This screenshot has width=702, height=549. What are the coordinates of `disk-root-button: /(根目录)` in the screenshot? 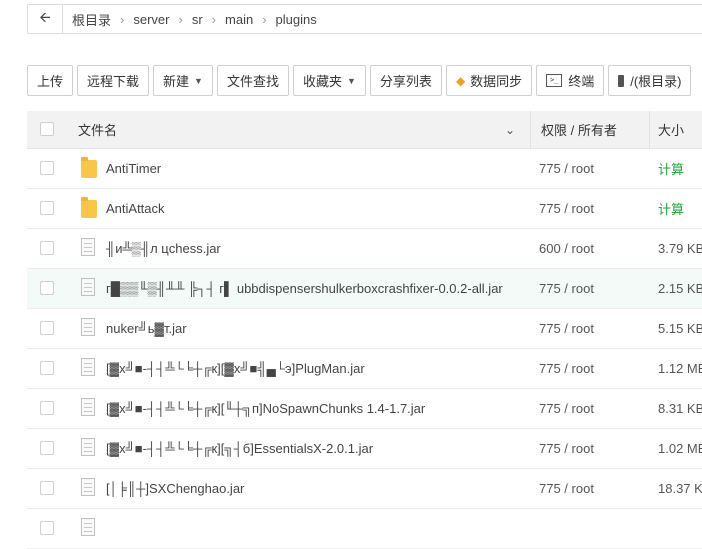 It's located at (650, 80).